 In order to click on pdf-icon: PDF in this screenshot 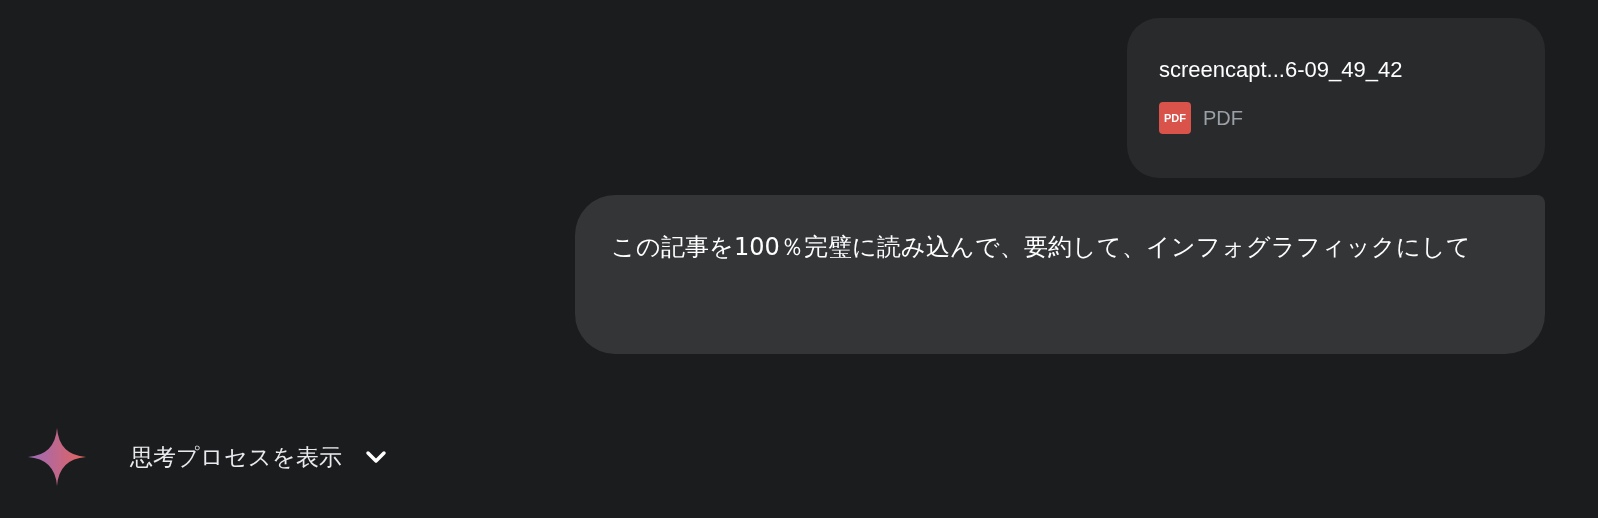, I will do `click(1175, 118)`.